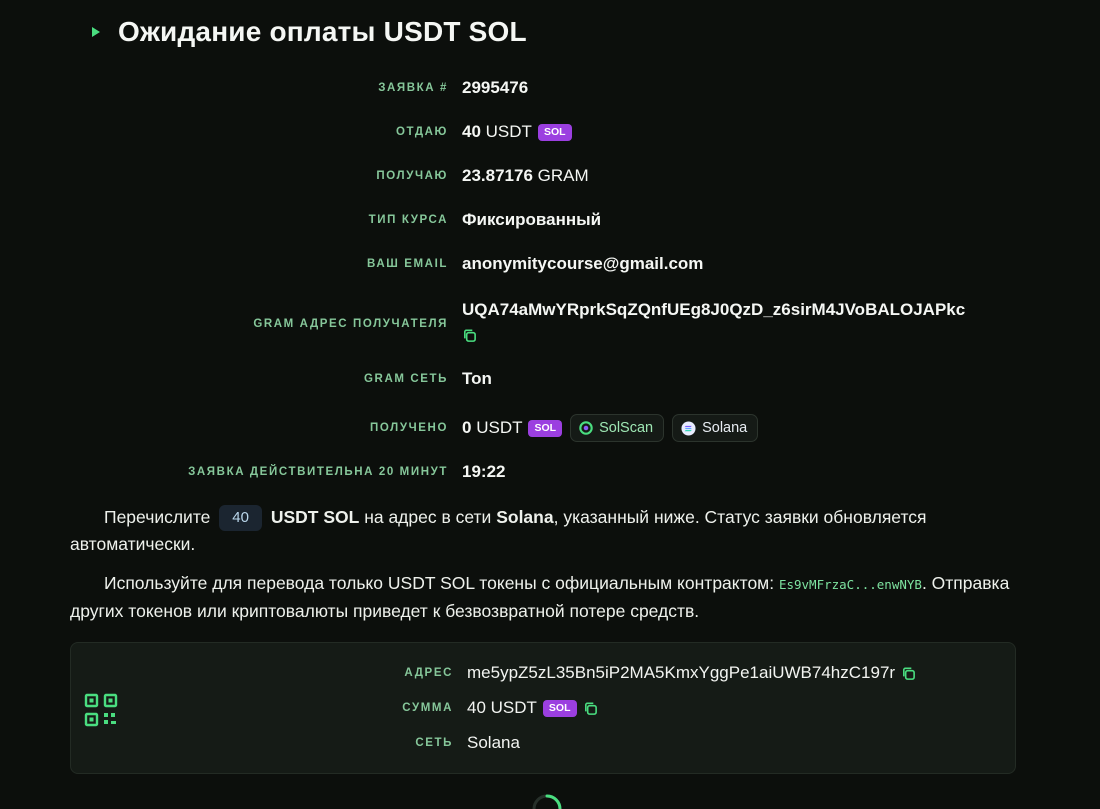 Image resolution: width=1100 pixels, height=809 pixels. I want to click on solscan-label: SolScan, so click(626, 428).